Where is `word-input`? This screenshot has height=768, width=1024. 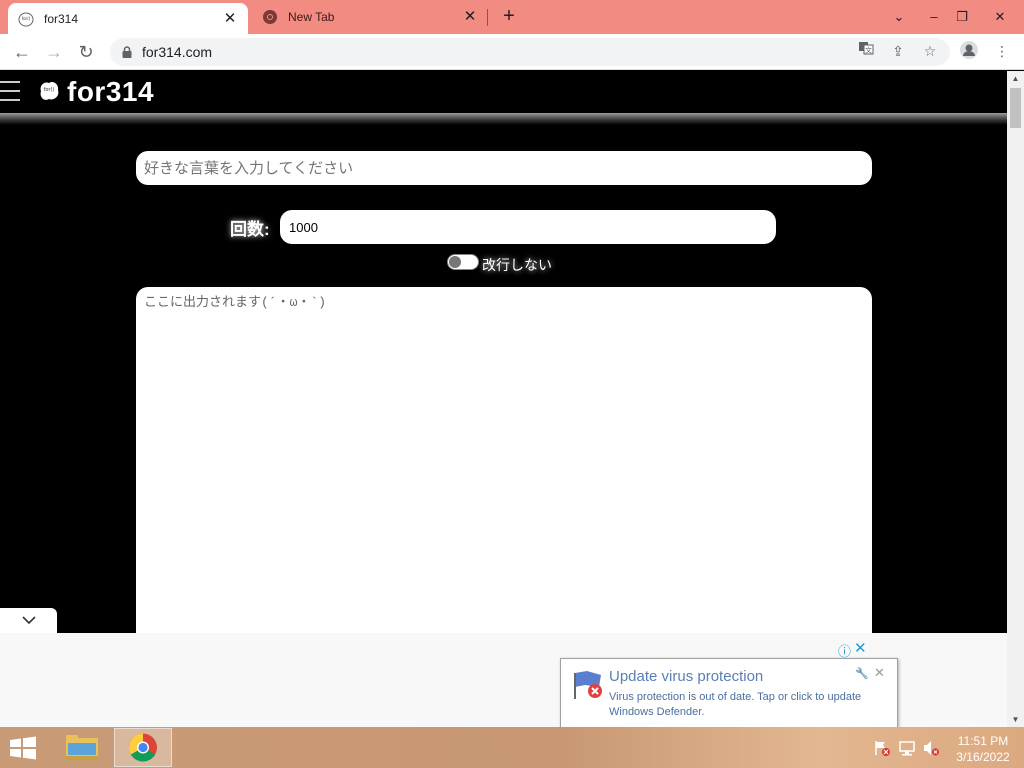 word-input is located at coordinates (504, 168).